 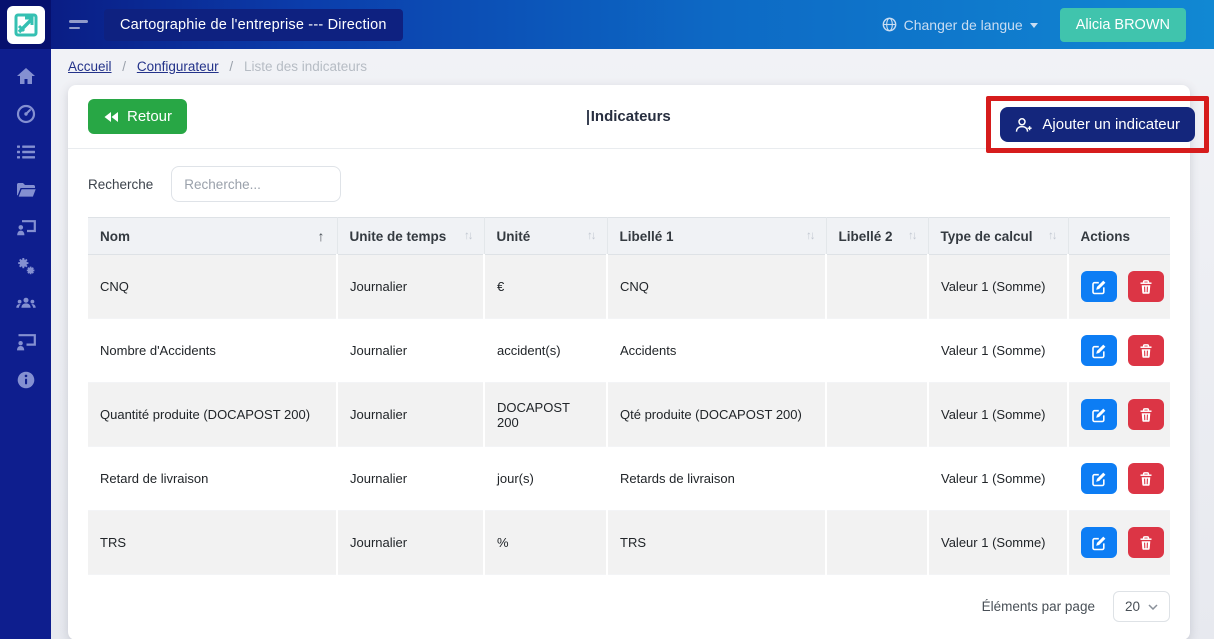 I want to click on search-input, so click(x=256, y=184).